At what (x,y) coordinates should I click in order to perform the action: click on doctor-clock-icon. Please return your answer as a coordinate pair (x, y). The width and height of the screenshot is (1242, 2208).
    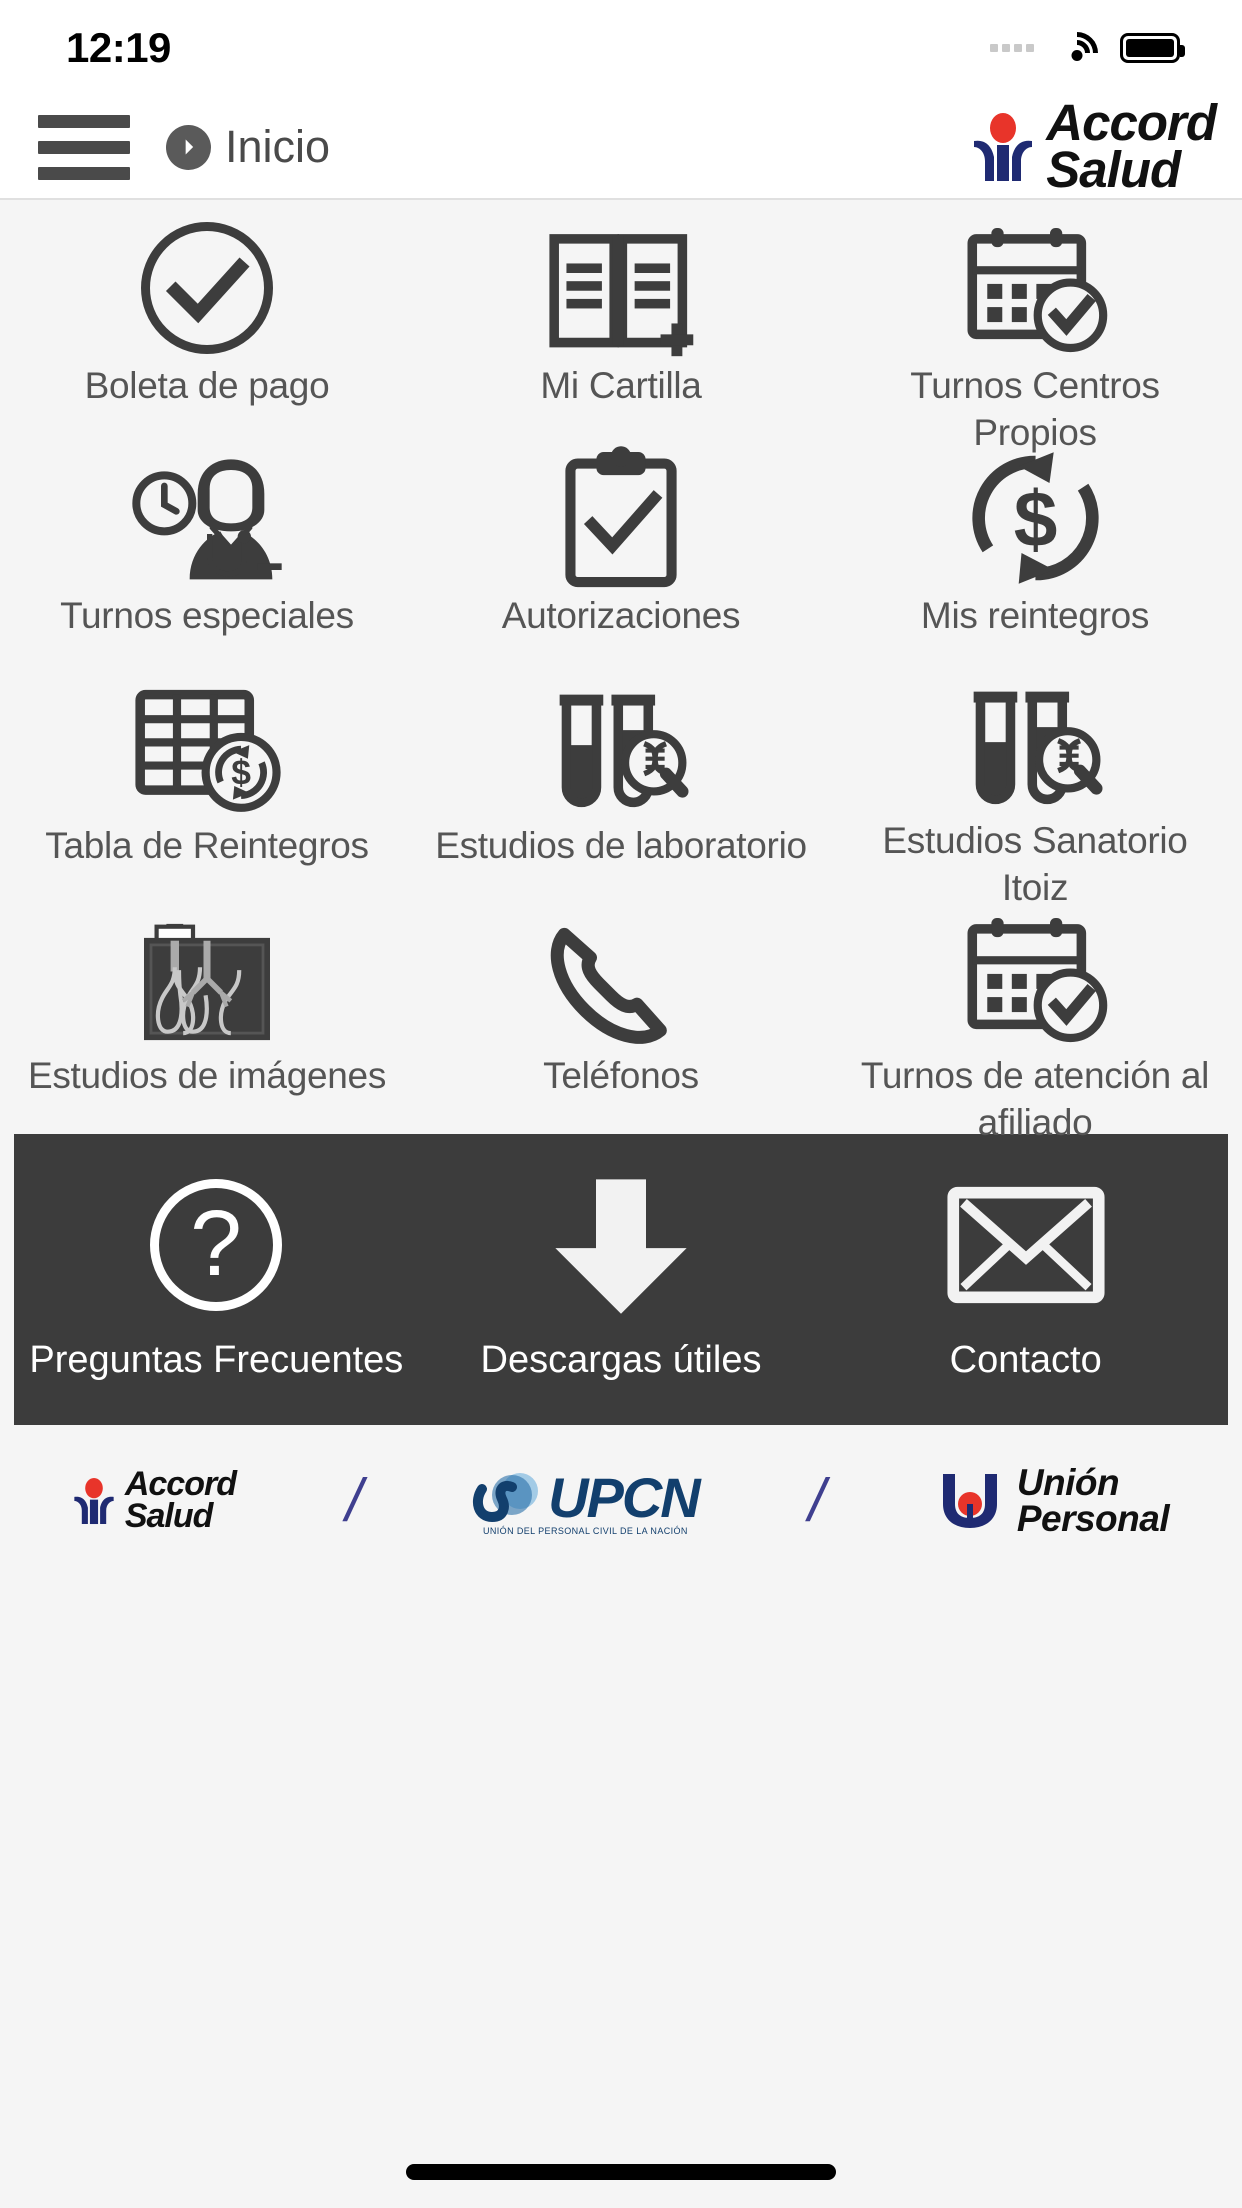
    Looking at the image, I should click on (207, 518).